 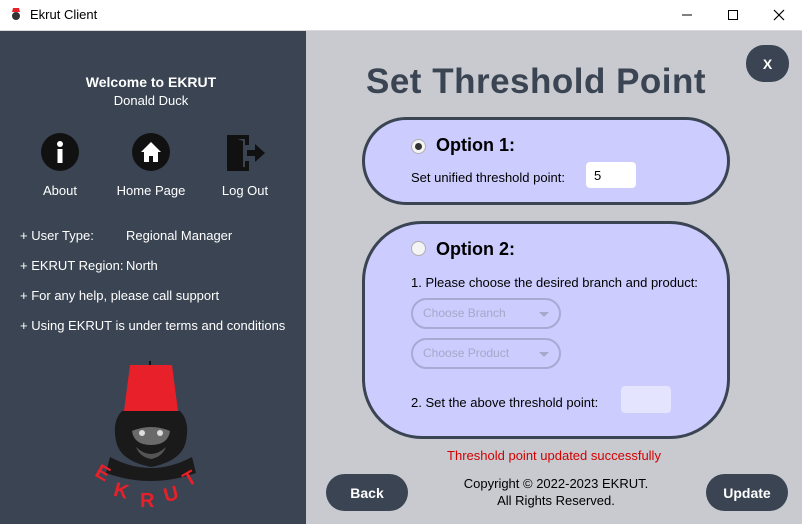 What do you see at coordinates (142, 265) in the screenshot?
I see `region-value: North` at bounding box center [142, 265].